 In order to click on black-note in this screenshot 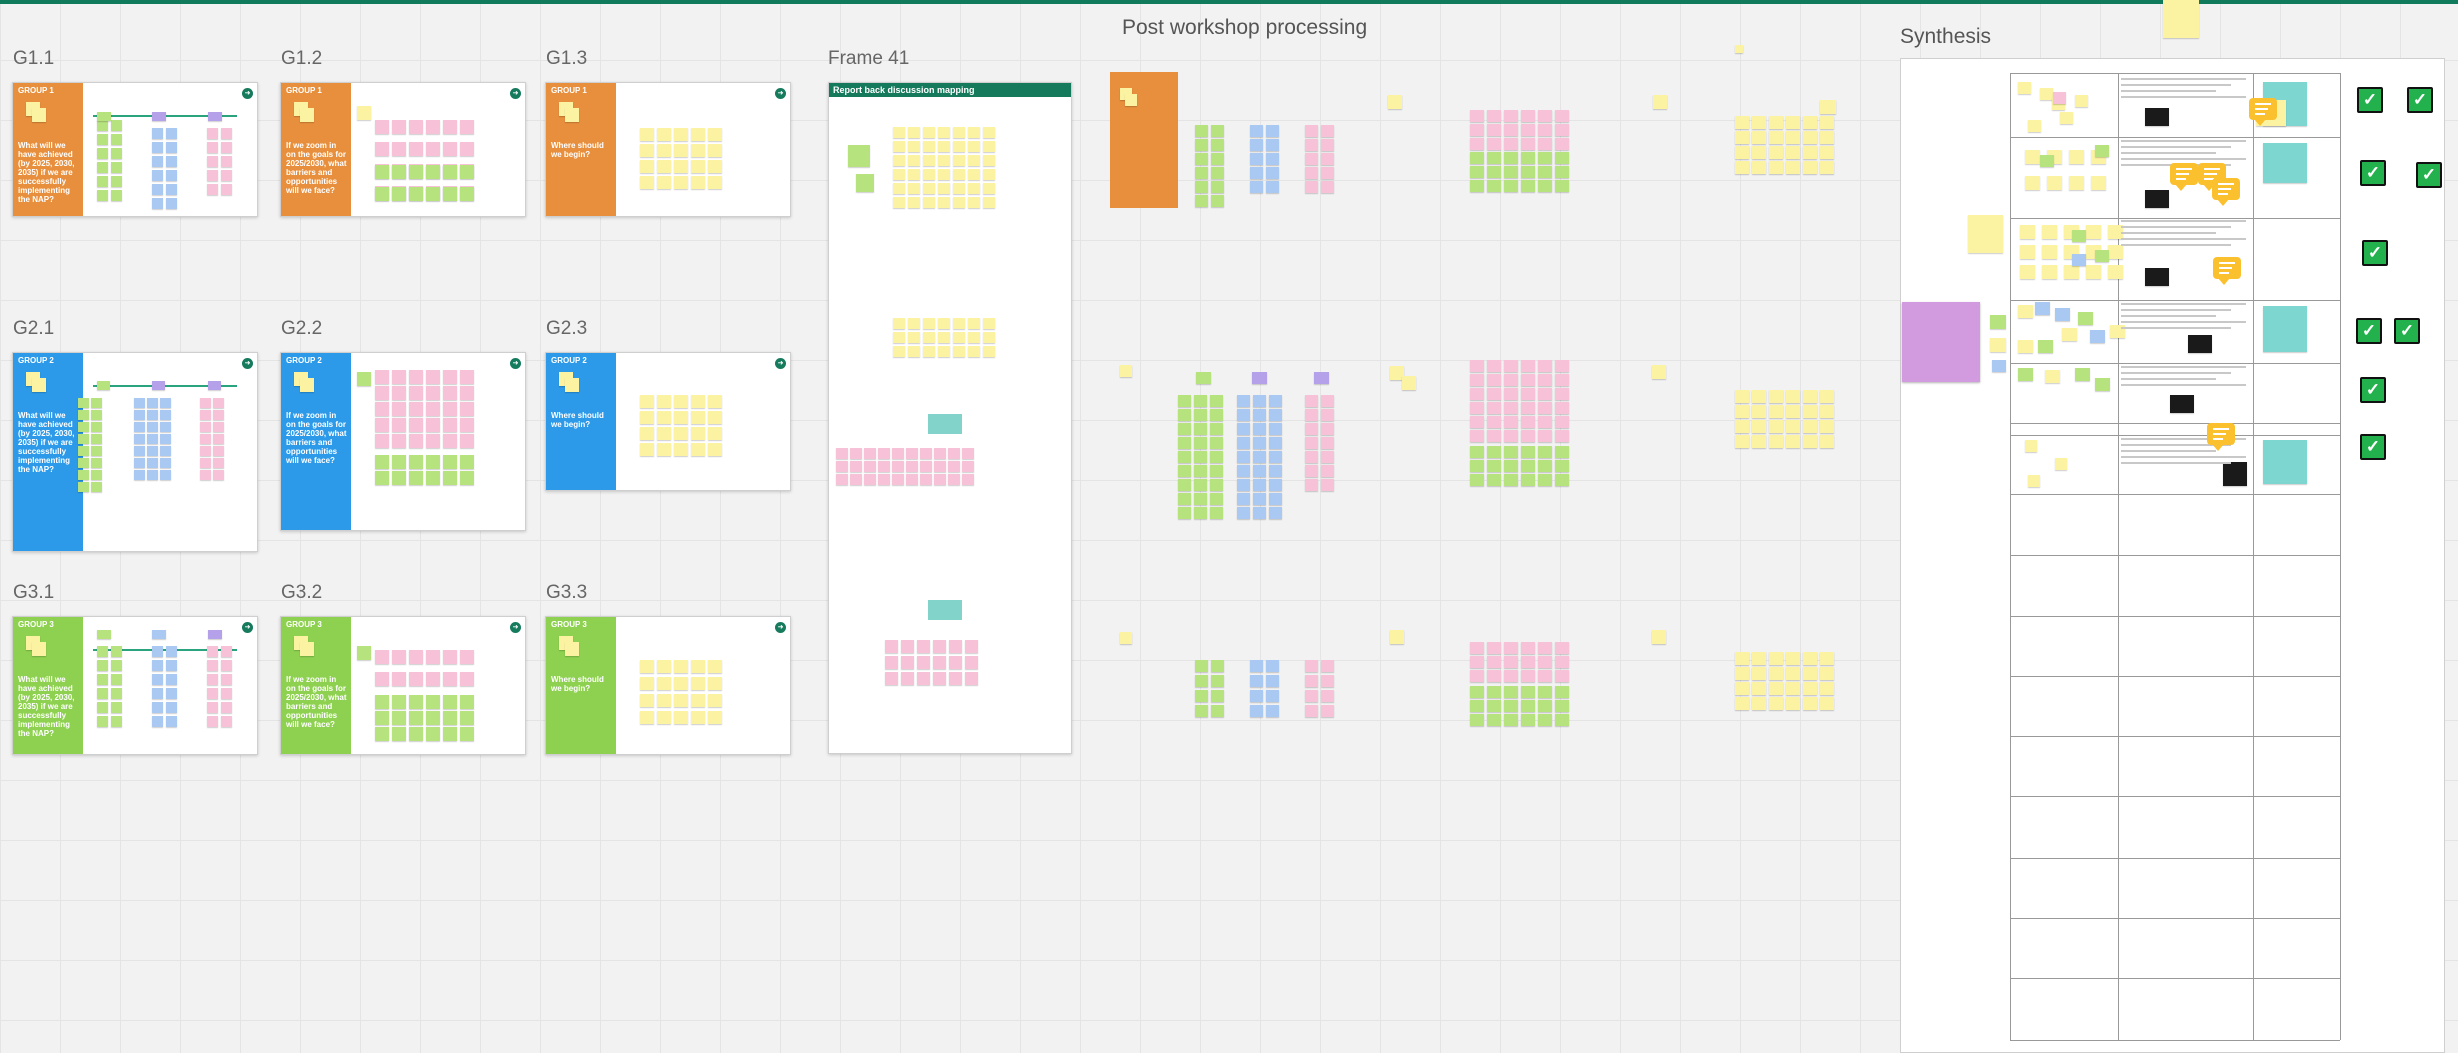, I will do `click(2157, 199)`.